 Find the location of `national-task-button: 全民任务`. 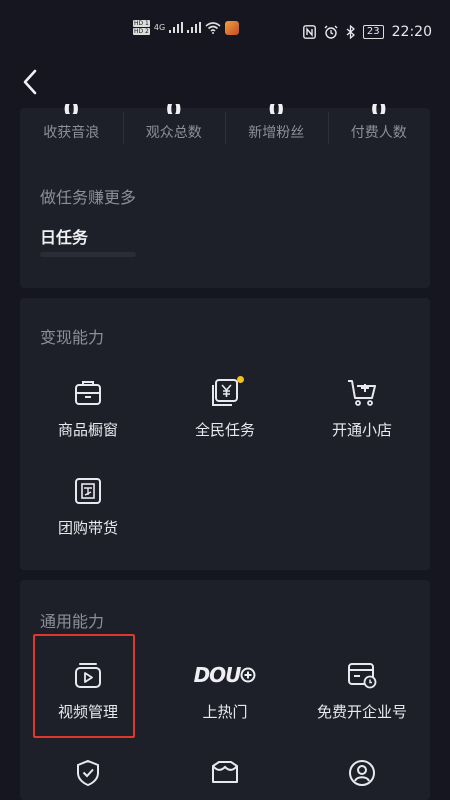

national-task-button: 全民任务 is located at coordinates (225, 408).